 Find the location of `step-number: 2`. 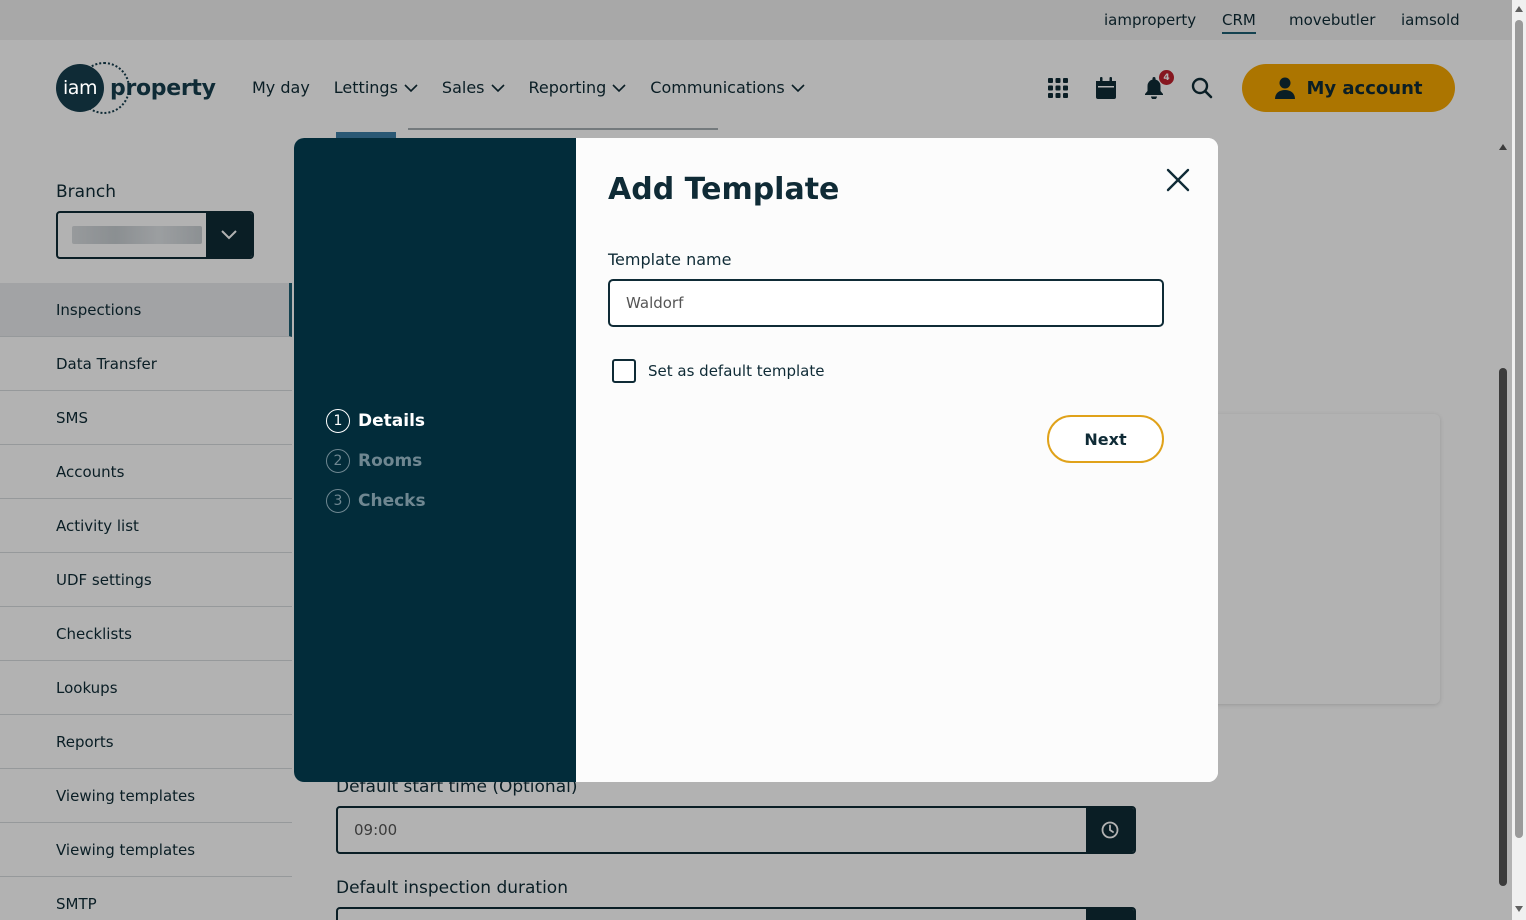

step-number: 2 is located at coordinates (338, 461).